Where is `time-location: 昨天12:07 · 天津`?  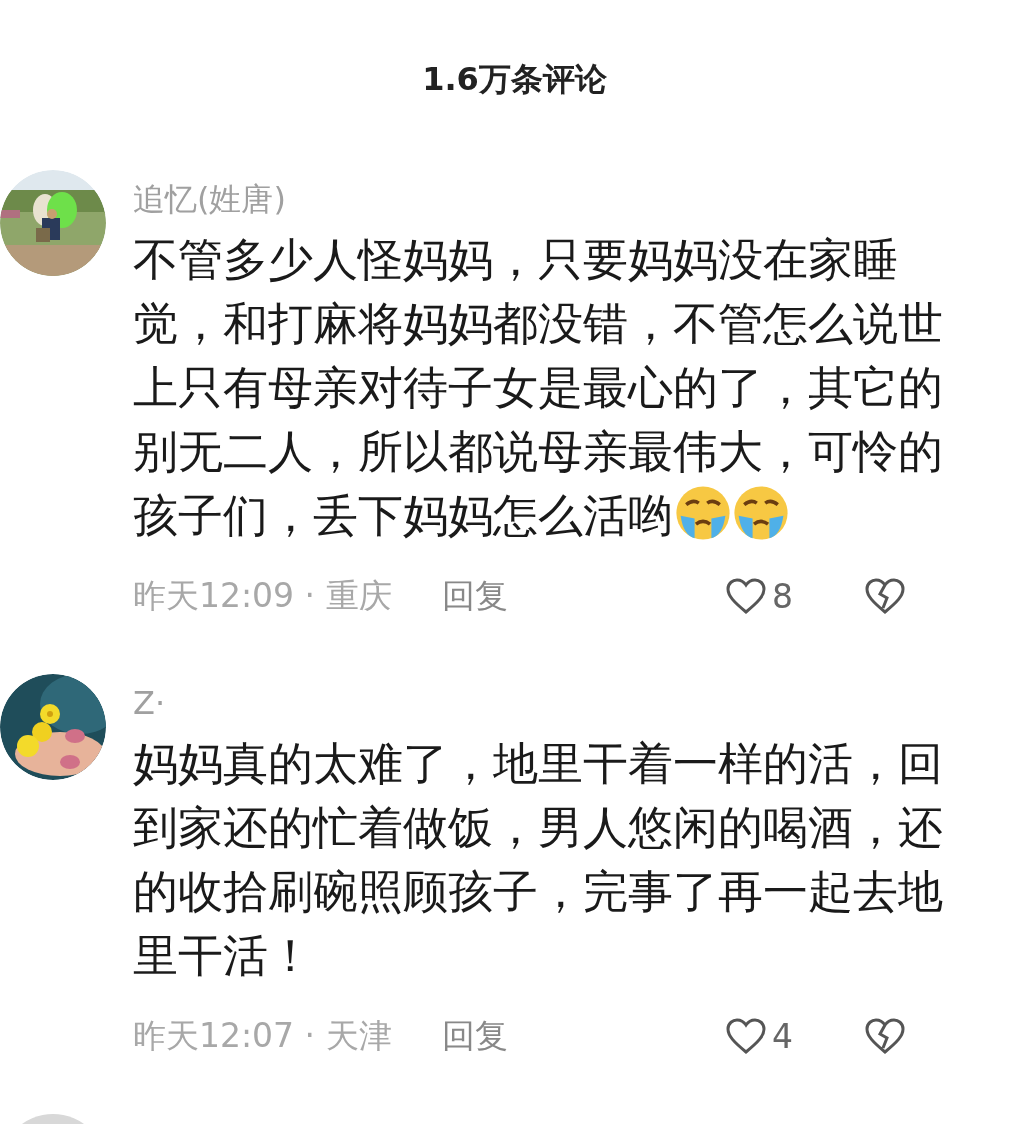 time-location: 昨天12:07 · 天津 is located at coordinates (262, 1035).